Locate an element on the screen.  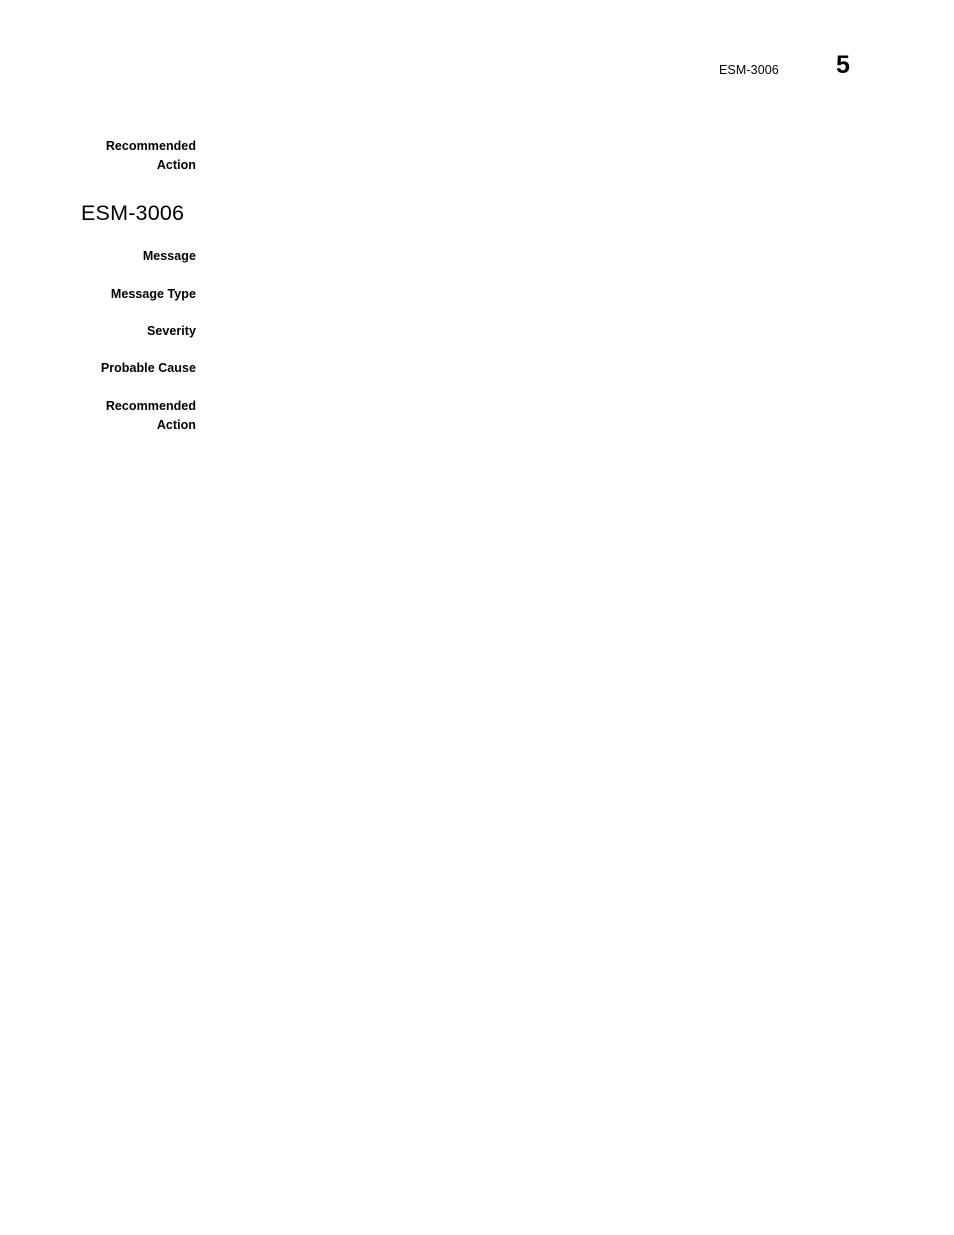
field-label-message-type: Message Type is located at coordinates (153, 294).